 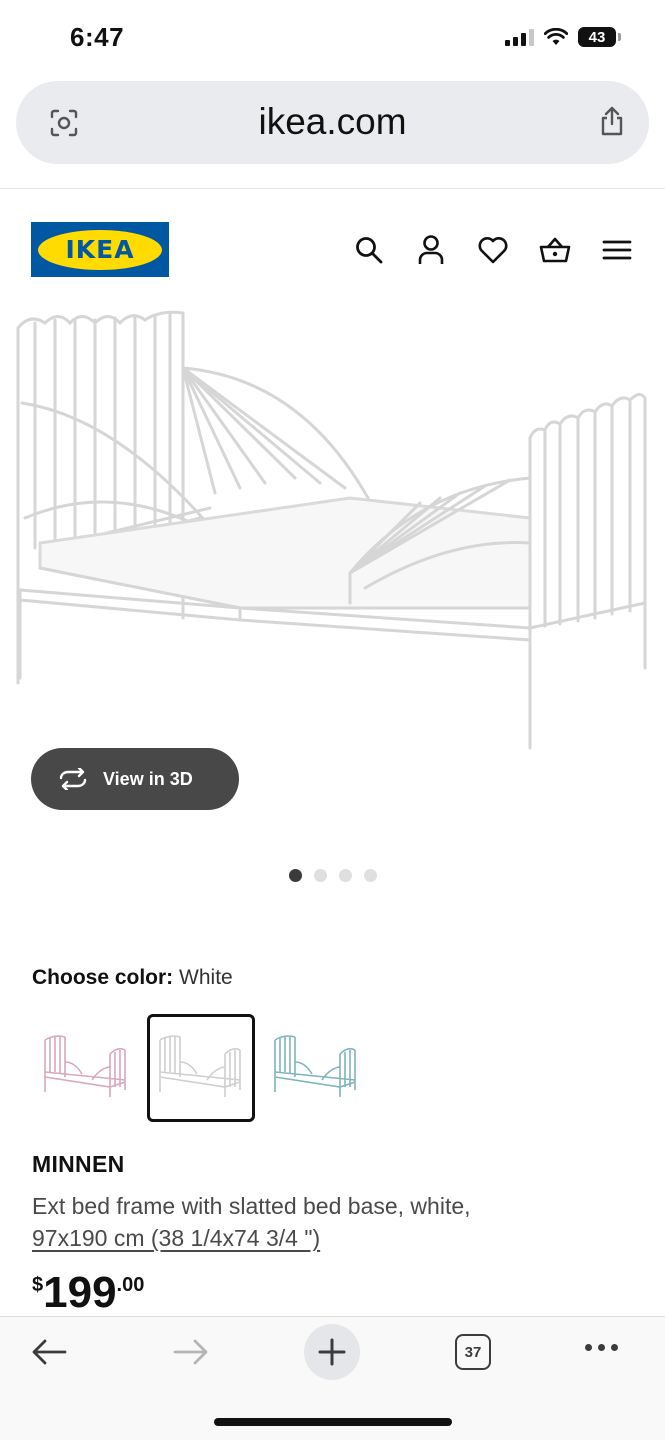 I want to click on rotate-3d-icon, so click(x=73, y=779).